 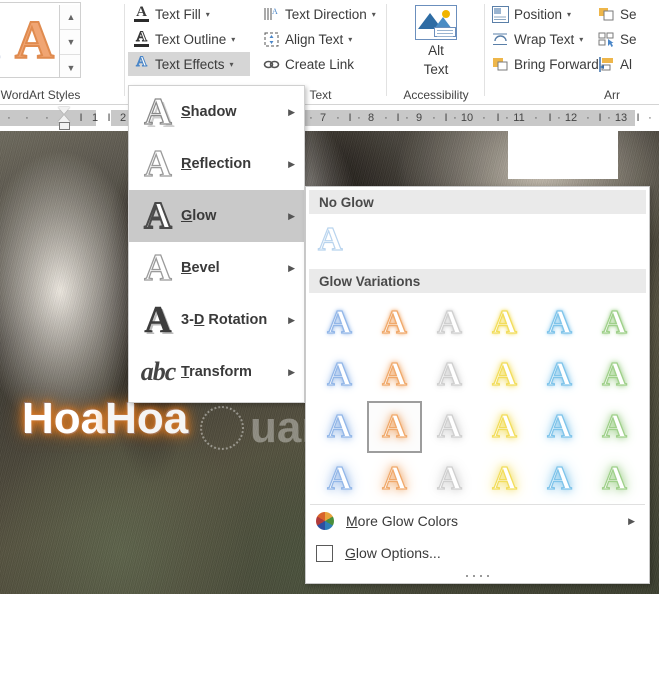 What do you see at coordinates (216, 164) in the screenshot?
I see `menu-item-reflection: A Reflection ▶` at bounding box center [216, 164].